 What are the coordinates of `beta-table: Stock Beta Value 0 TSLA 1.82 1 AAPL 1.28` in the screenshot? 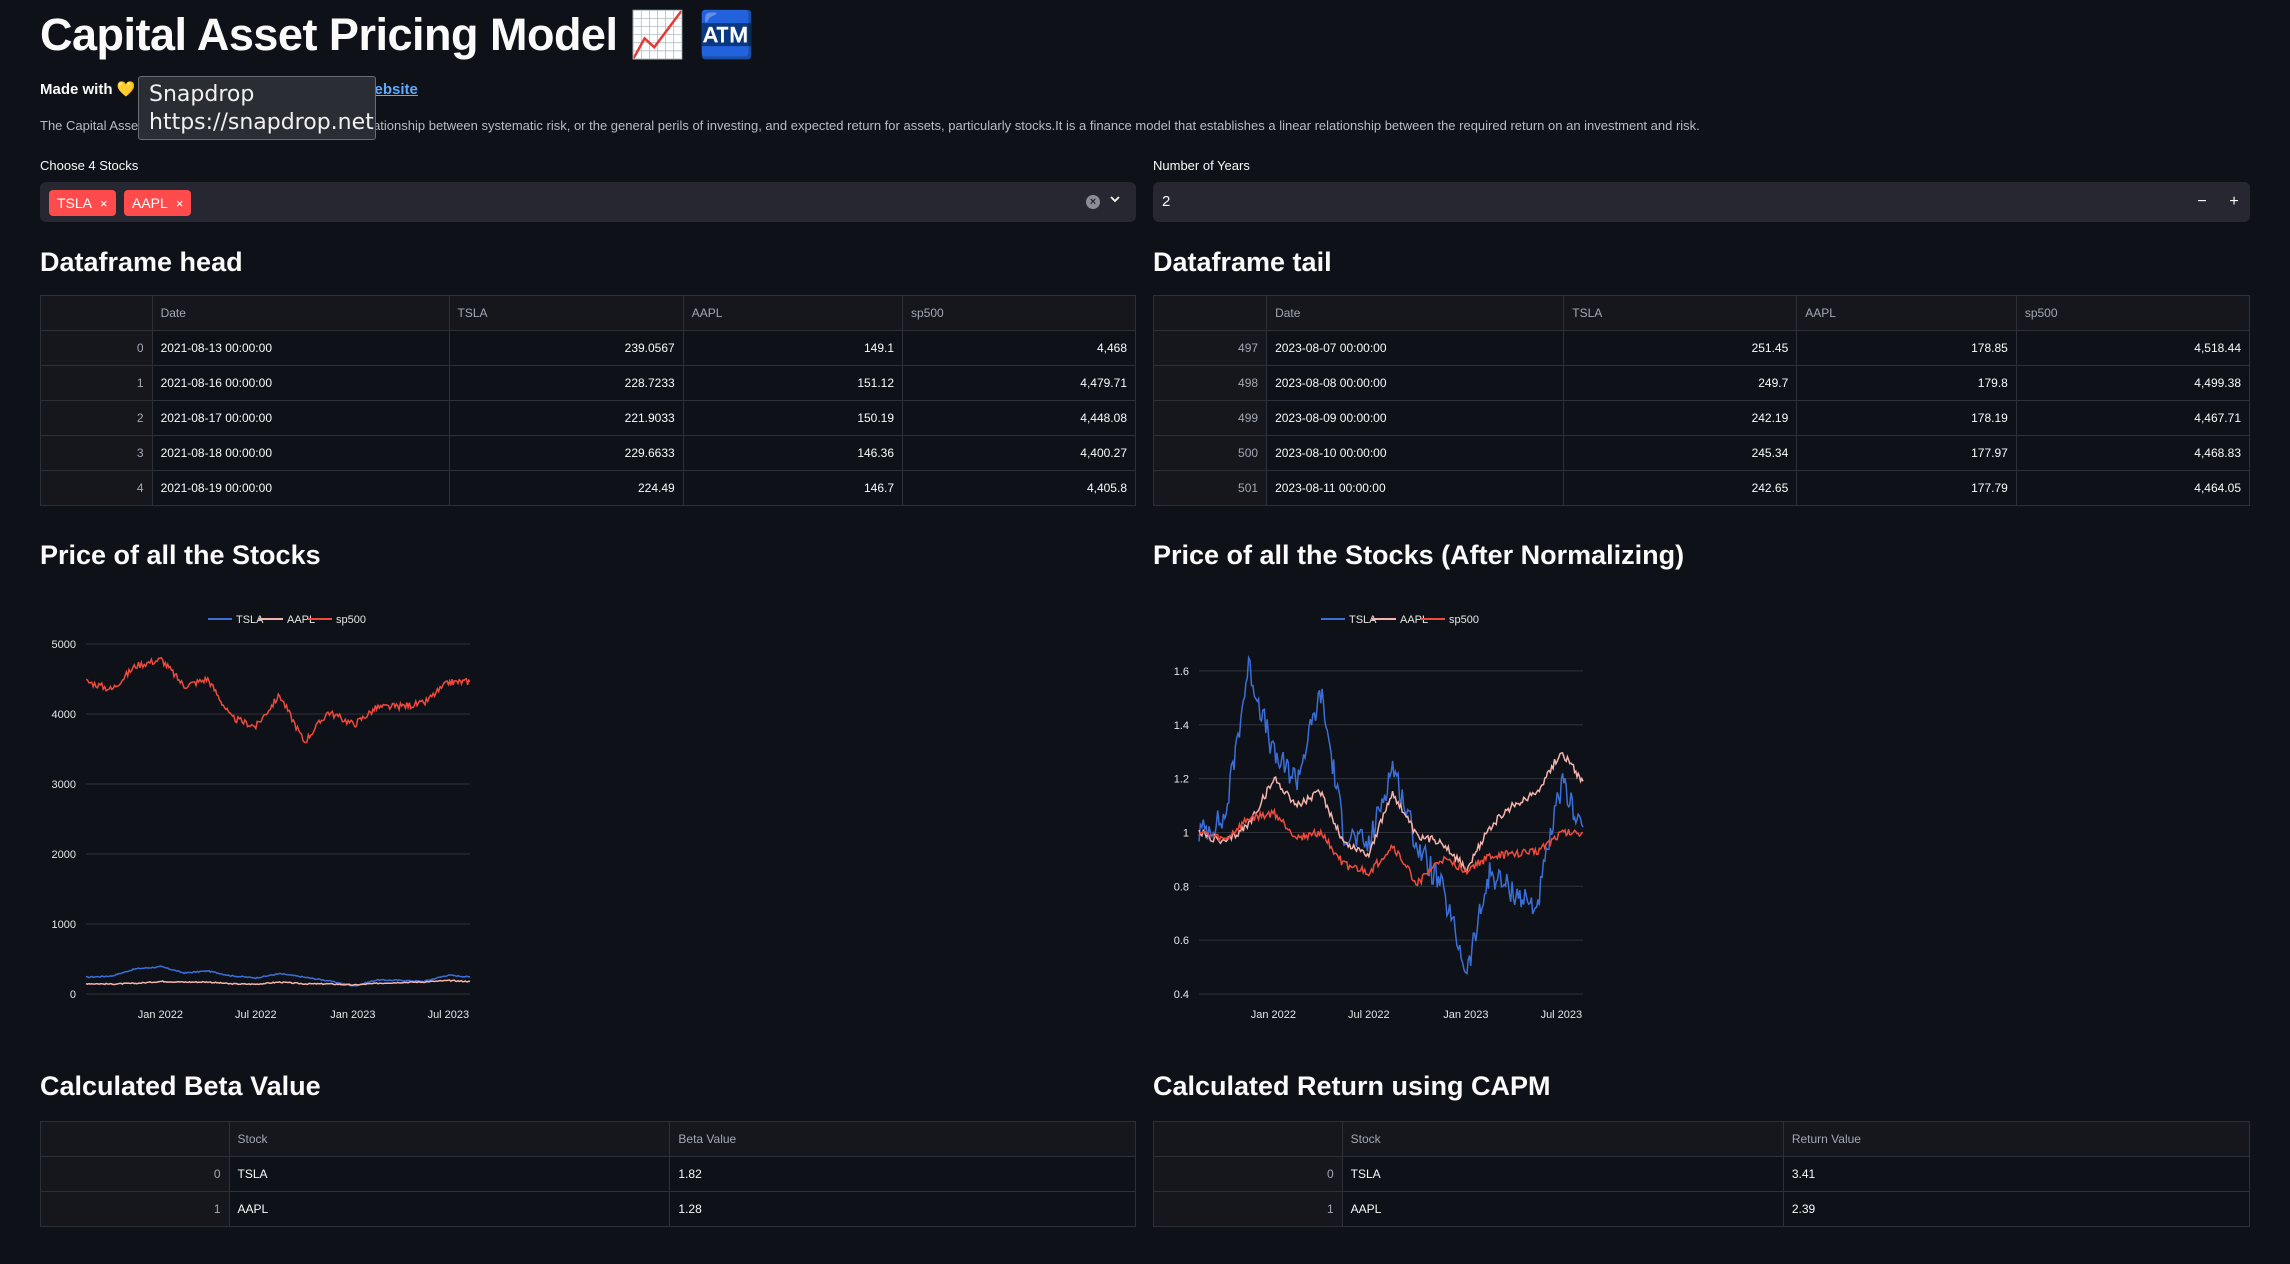 It's located at (588, 1174).